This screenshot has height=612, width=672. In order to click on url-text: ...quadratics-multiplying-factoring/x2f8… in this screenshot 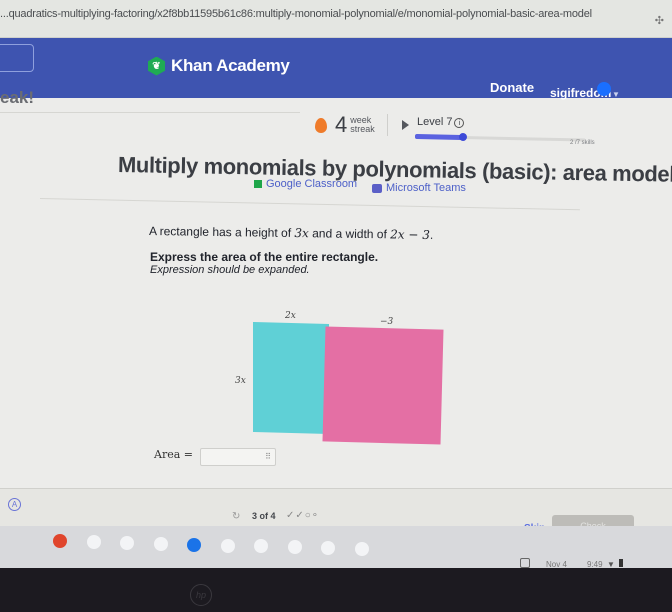, I will do `click(296, 14)`.